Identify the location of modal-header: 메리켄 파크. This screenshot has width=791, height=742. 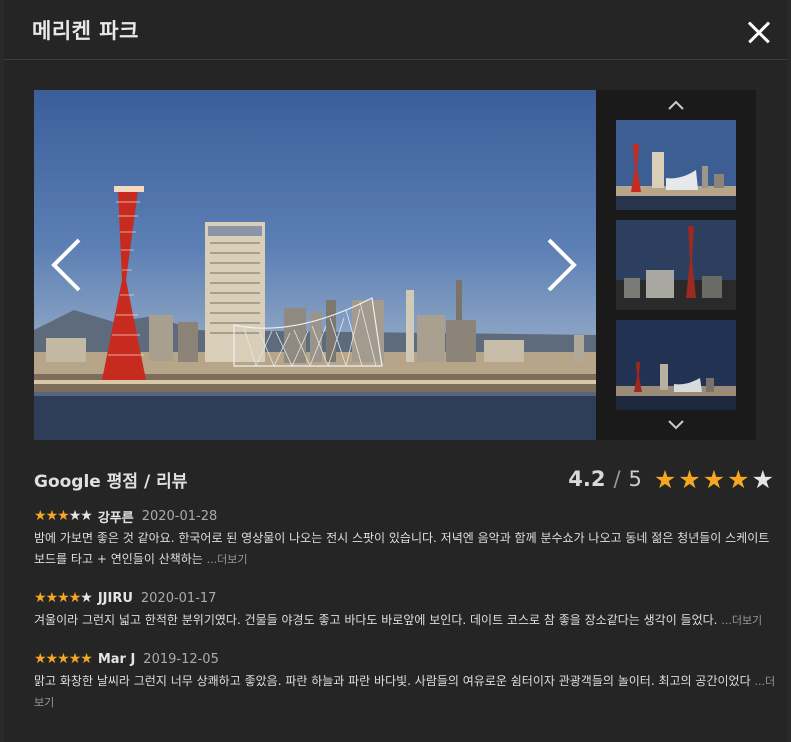
(395, 30).